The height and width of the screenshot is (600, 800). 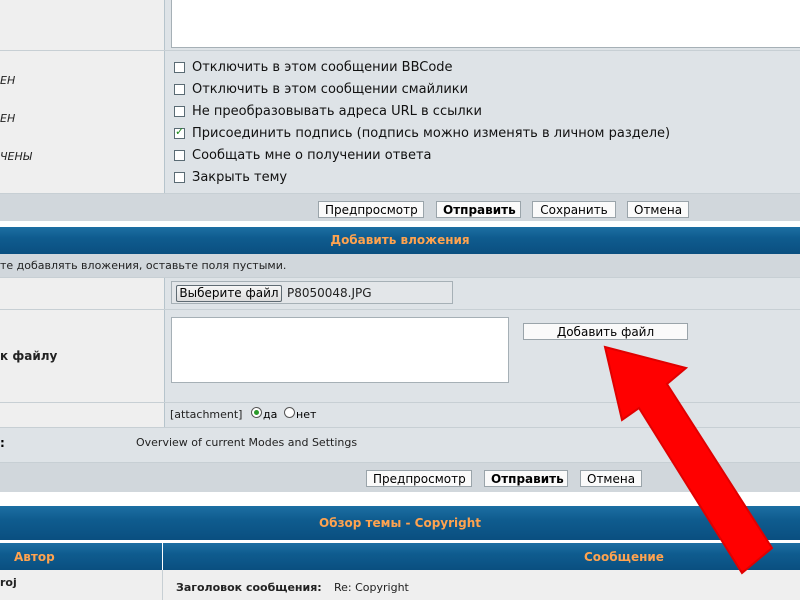 I want to click on arrow-shape, so click(x=688, y=460).